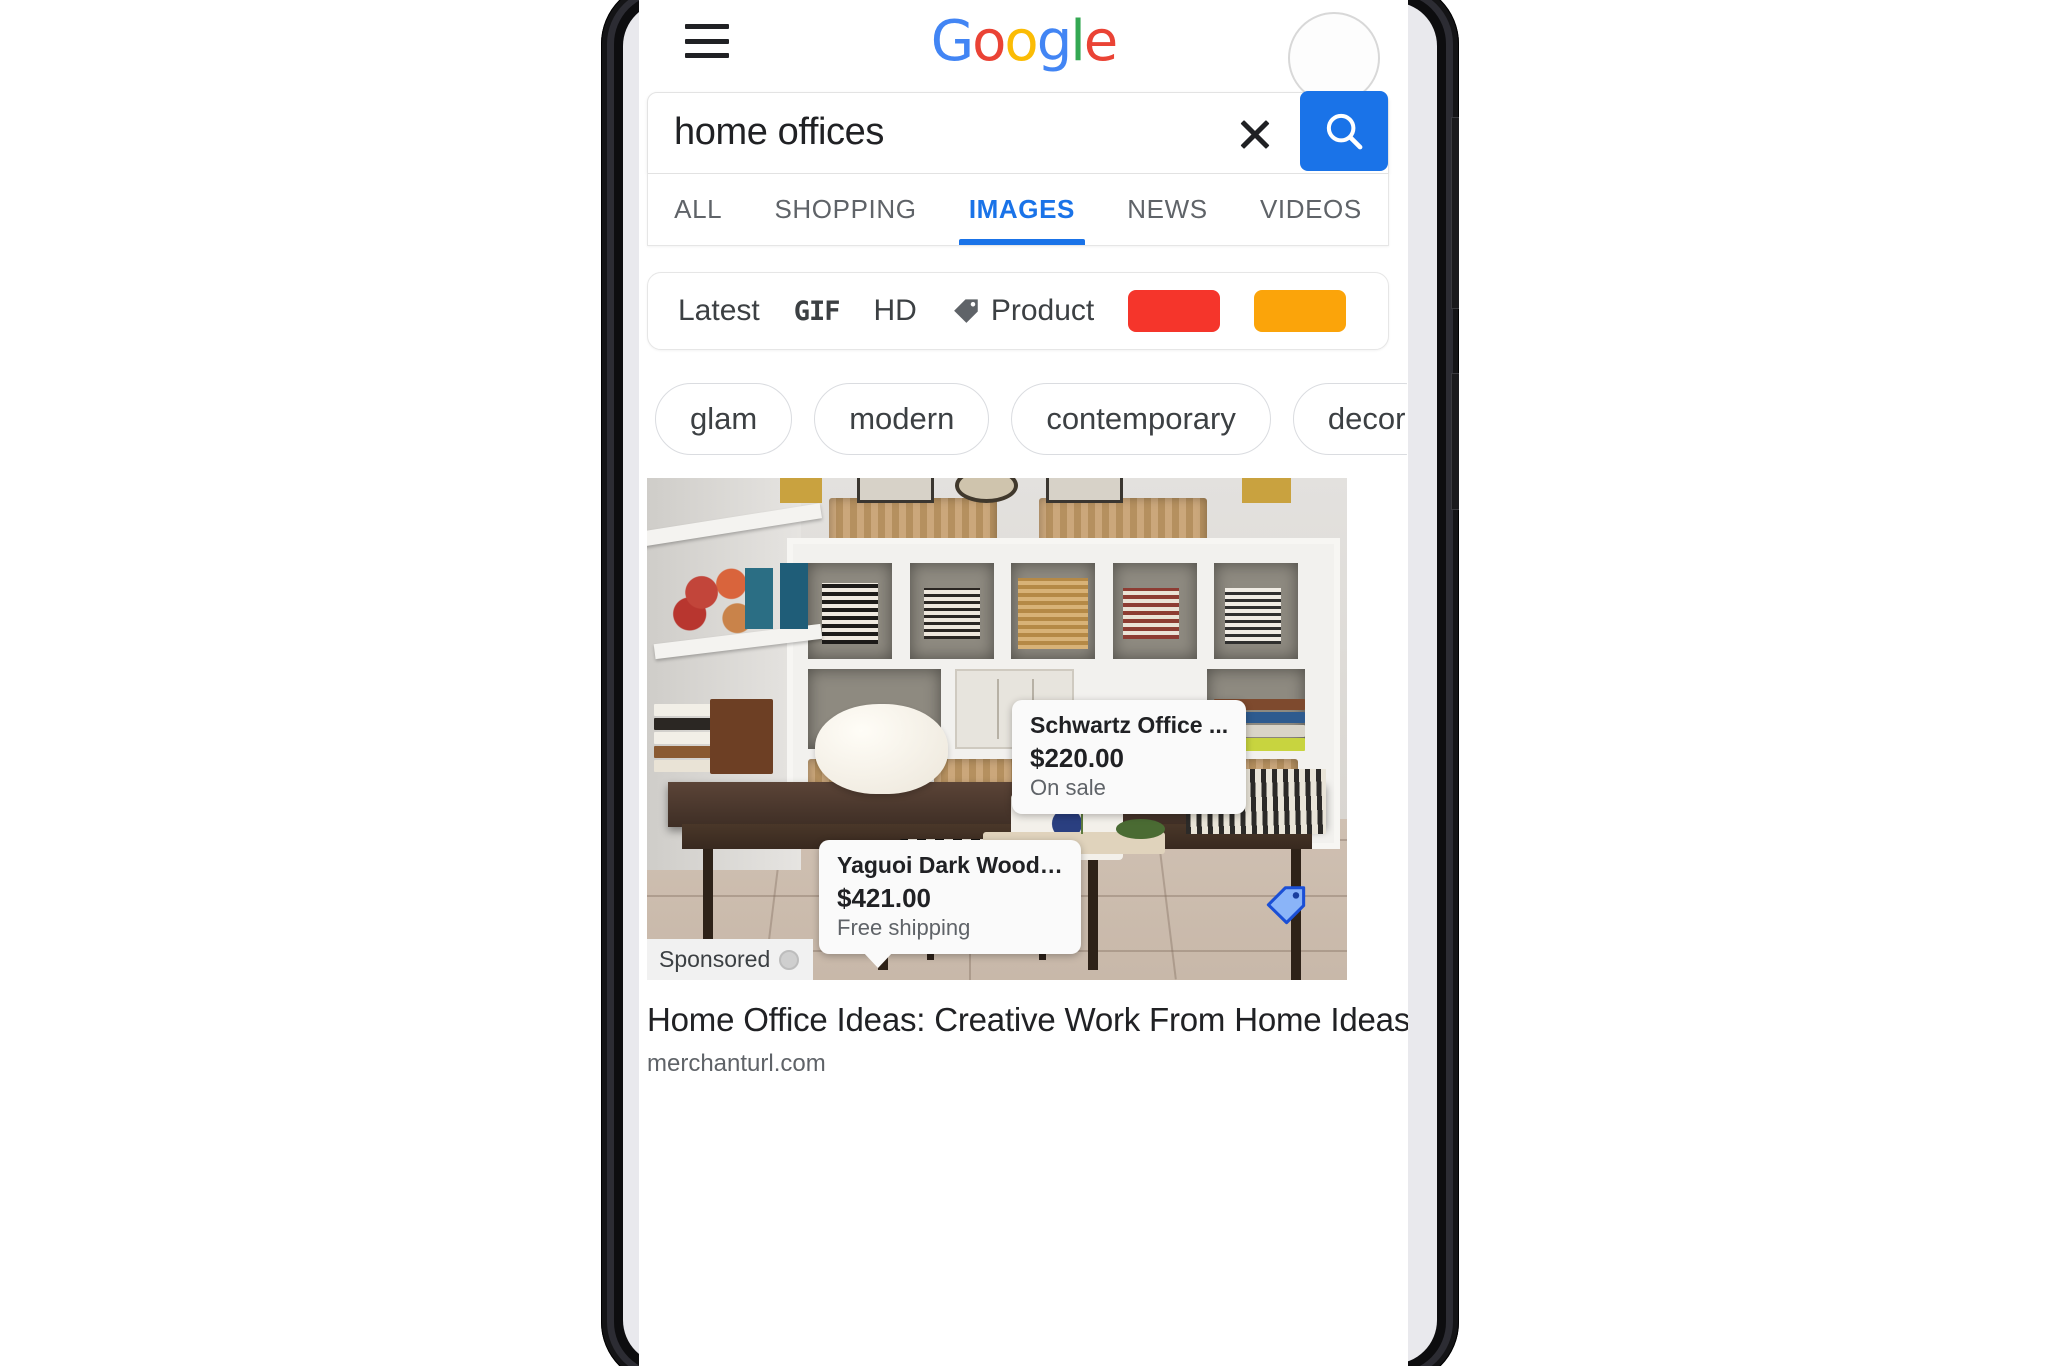 This screenshot has height=1366, width=2048. I want to click on tab-news: NEWS, so click(1167, 209).